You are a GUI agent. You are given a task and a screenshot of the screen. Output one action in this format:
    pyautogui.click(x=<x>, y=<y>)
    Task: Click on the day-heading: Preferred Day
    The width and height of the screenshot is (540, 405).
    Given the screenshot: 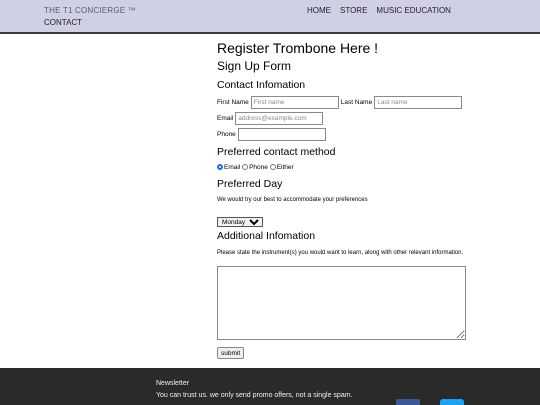 What is the action you would take?
    pyautogui.click(x=250, y=184)
    